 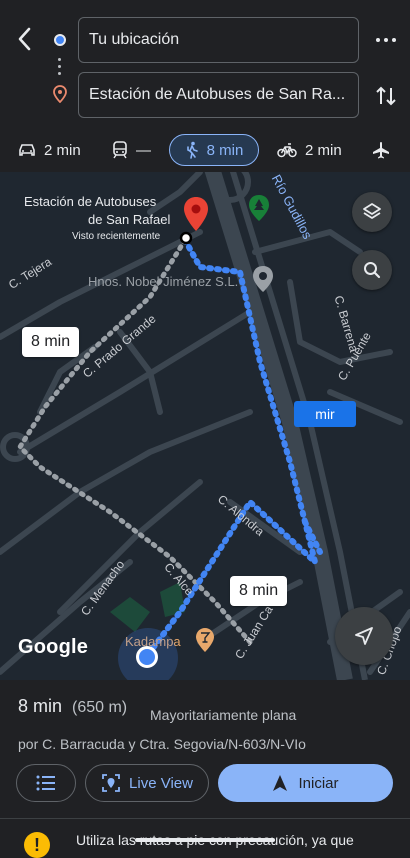 I want to click on map-search-button, so click(x=372, y=270).